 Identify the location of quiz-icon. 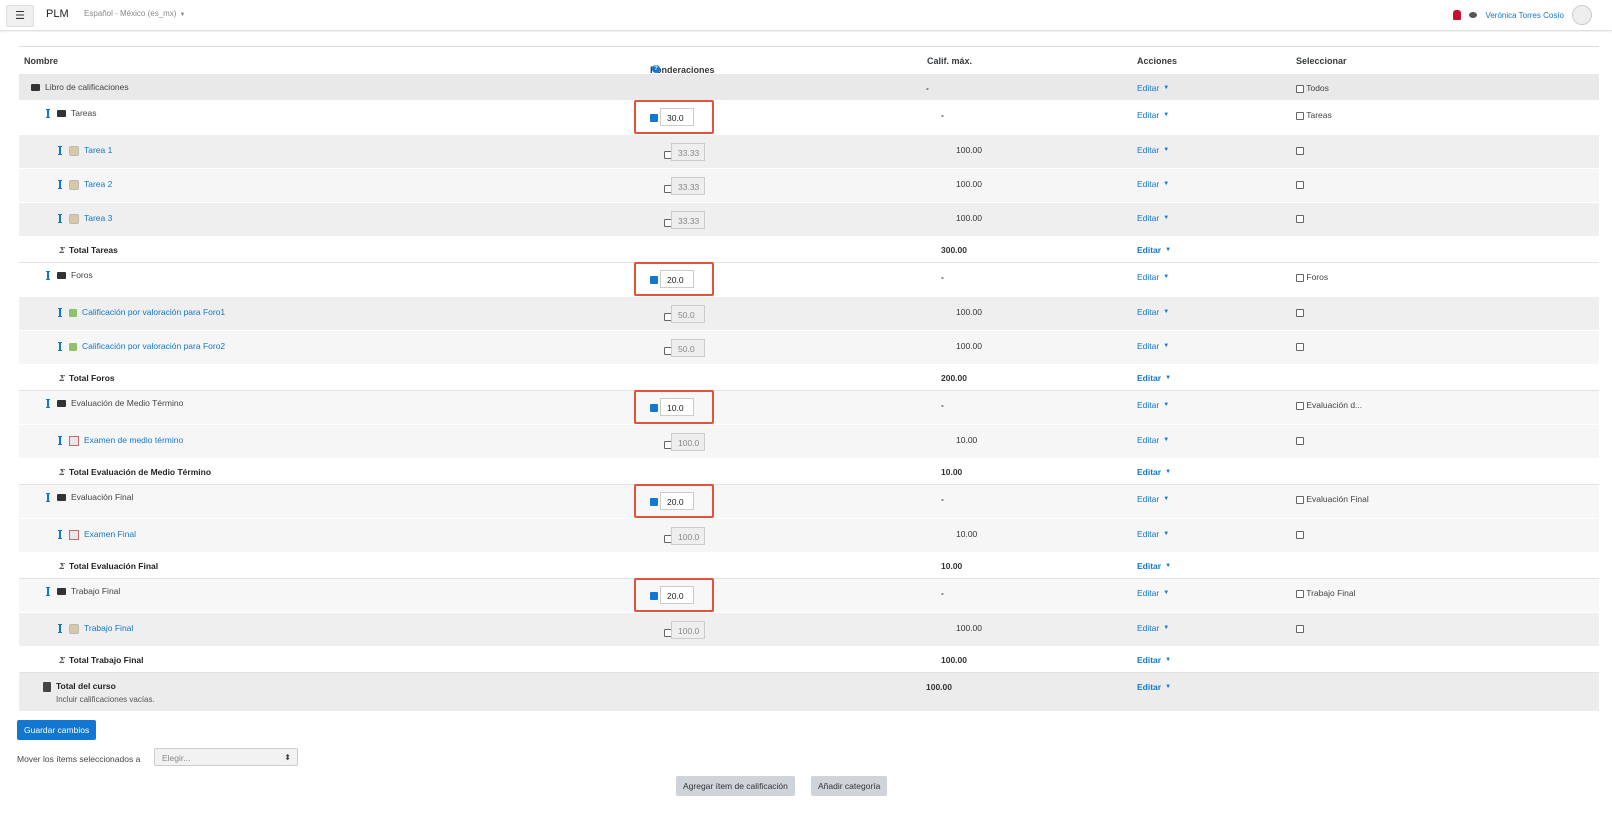
(74, 440).